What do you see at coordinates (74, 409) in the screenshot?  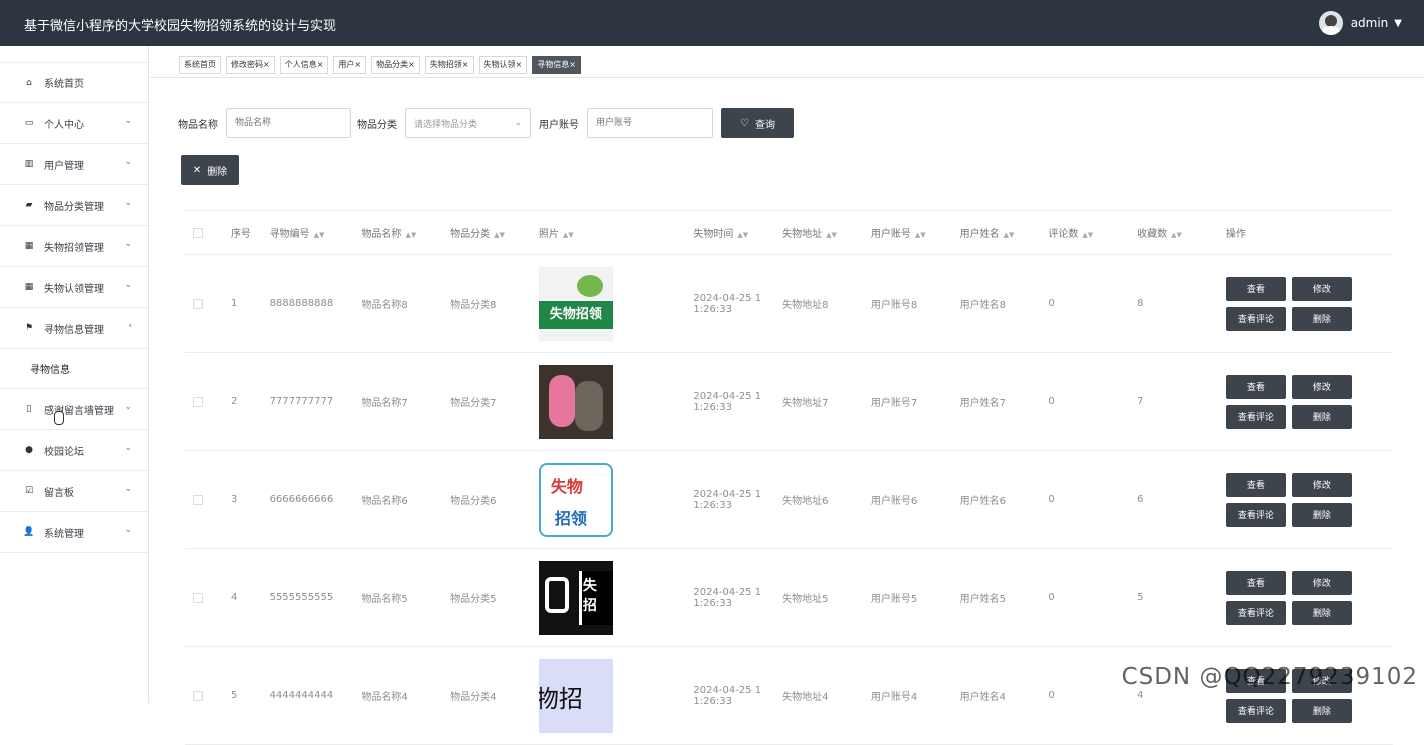 I see `sidebar-item-8: ▯ 感谢留言墙管理 ⌄` at bounding box center [74, 409].